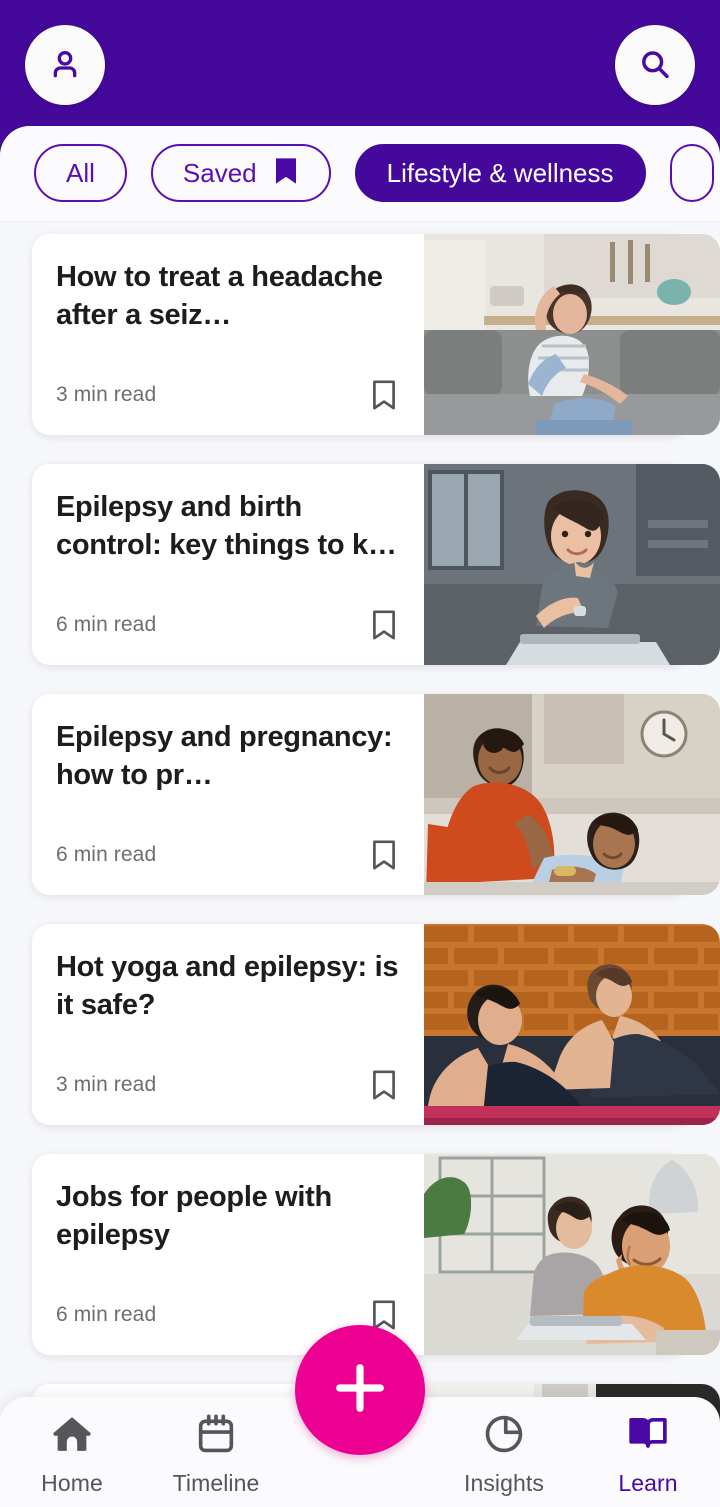  I want to click on photo-woman-laptop, so click(572, 564).